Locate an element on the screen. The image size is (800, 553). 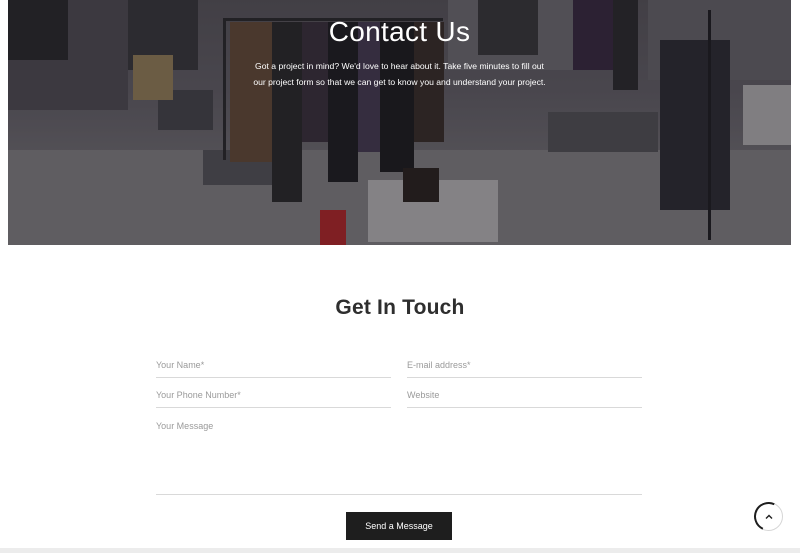
scroll-progress-ring is located at coordinates (768, 516).